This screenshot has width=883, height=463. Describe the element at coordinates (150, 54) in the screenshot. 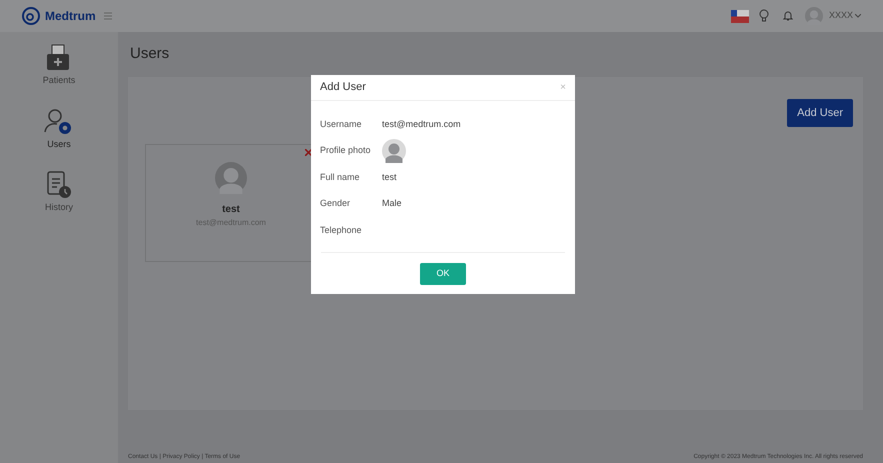

I see `page-title: Users` at that location.